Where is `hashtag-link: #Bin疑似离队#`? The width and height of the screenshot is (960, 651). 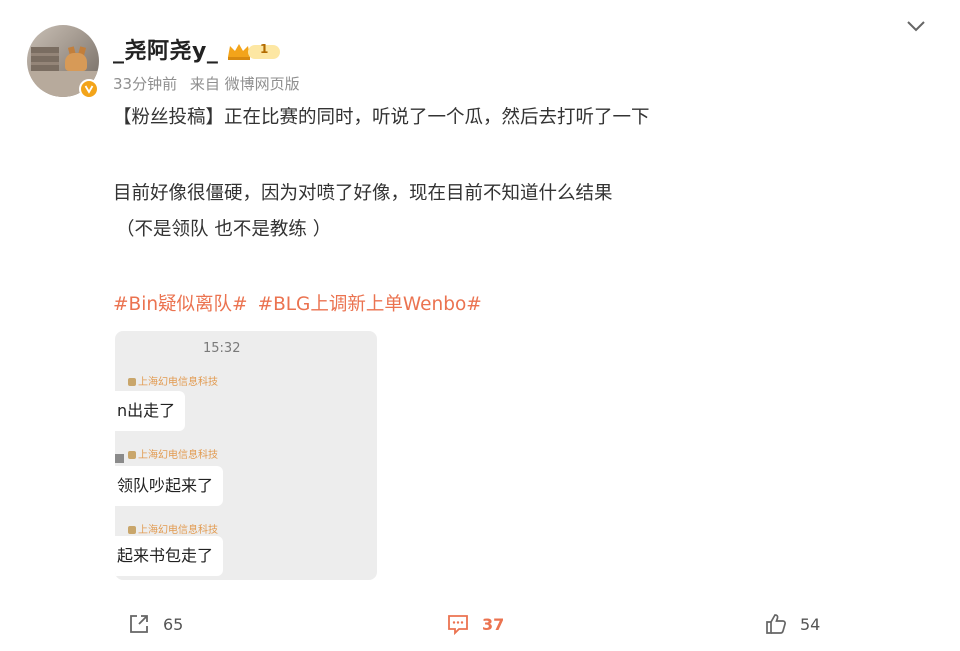
hashtag-link: #Bin疑似离队# is located at coordinates (180, 304).